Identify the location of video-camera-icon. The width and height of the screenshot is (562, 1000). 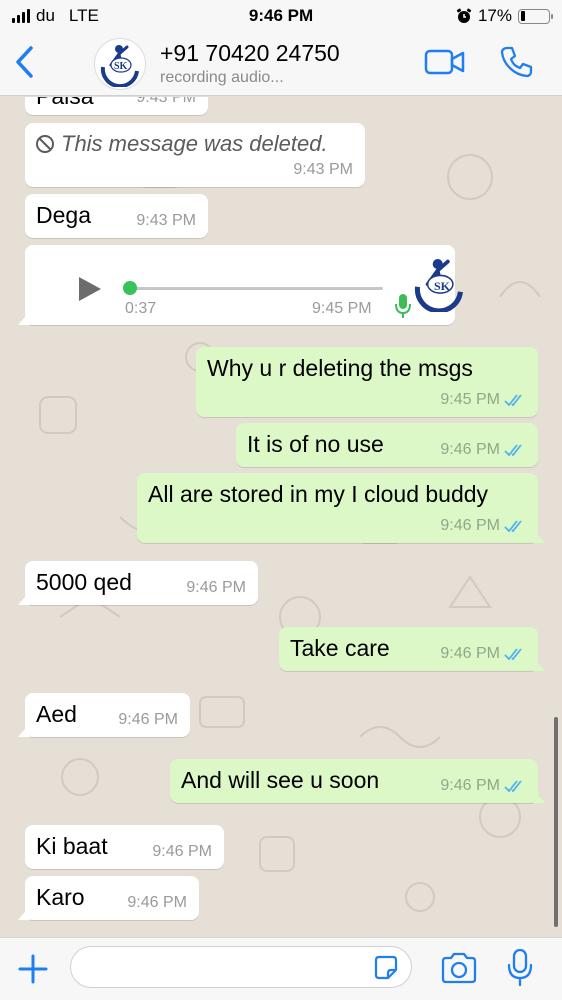
(444, 62).